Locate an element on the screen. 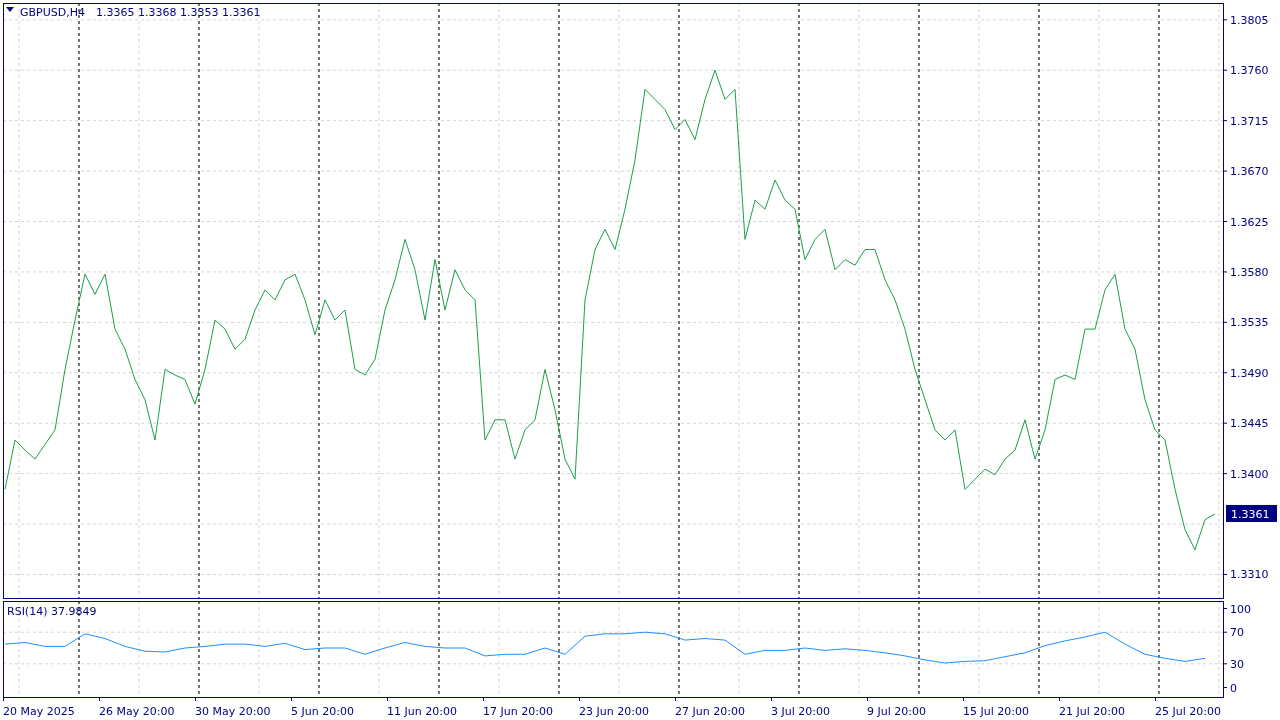 The height and width of the screenshot is (720, 1280). ohlc-values: 1.3365 1.3368 1.3353 1.3361 is located at coordinates (178, 12).